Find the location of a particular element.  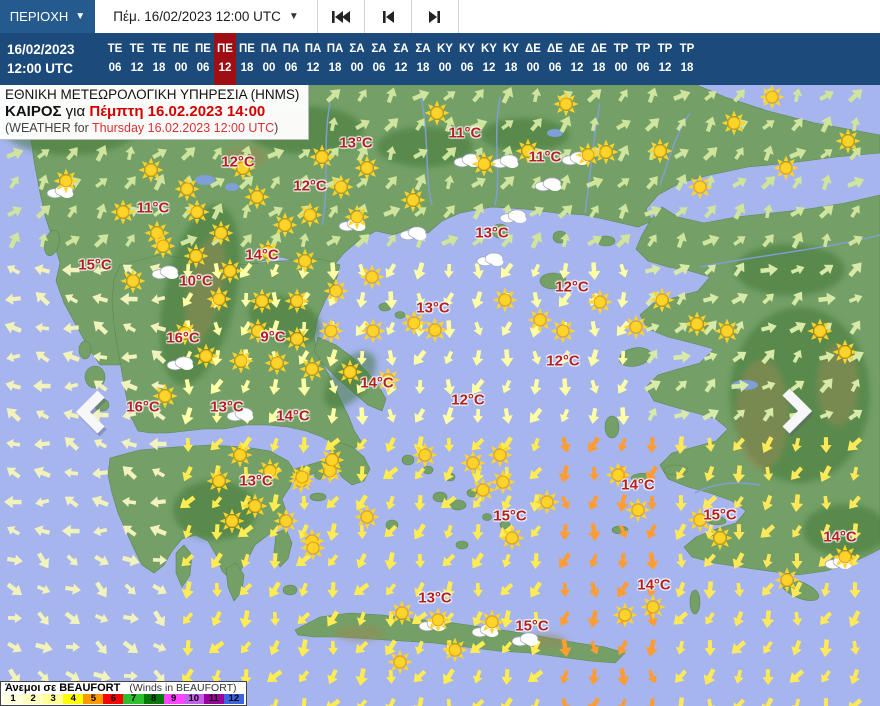

timeline-cell-ΤΕ-12: ΤΕ 12 is located at coordinates (137, 59).